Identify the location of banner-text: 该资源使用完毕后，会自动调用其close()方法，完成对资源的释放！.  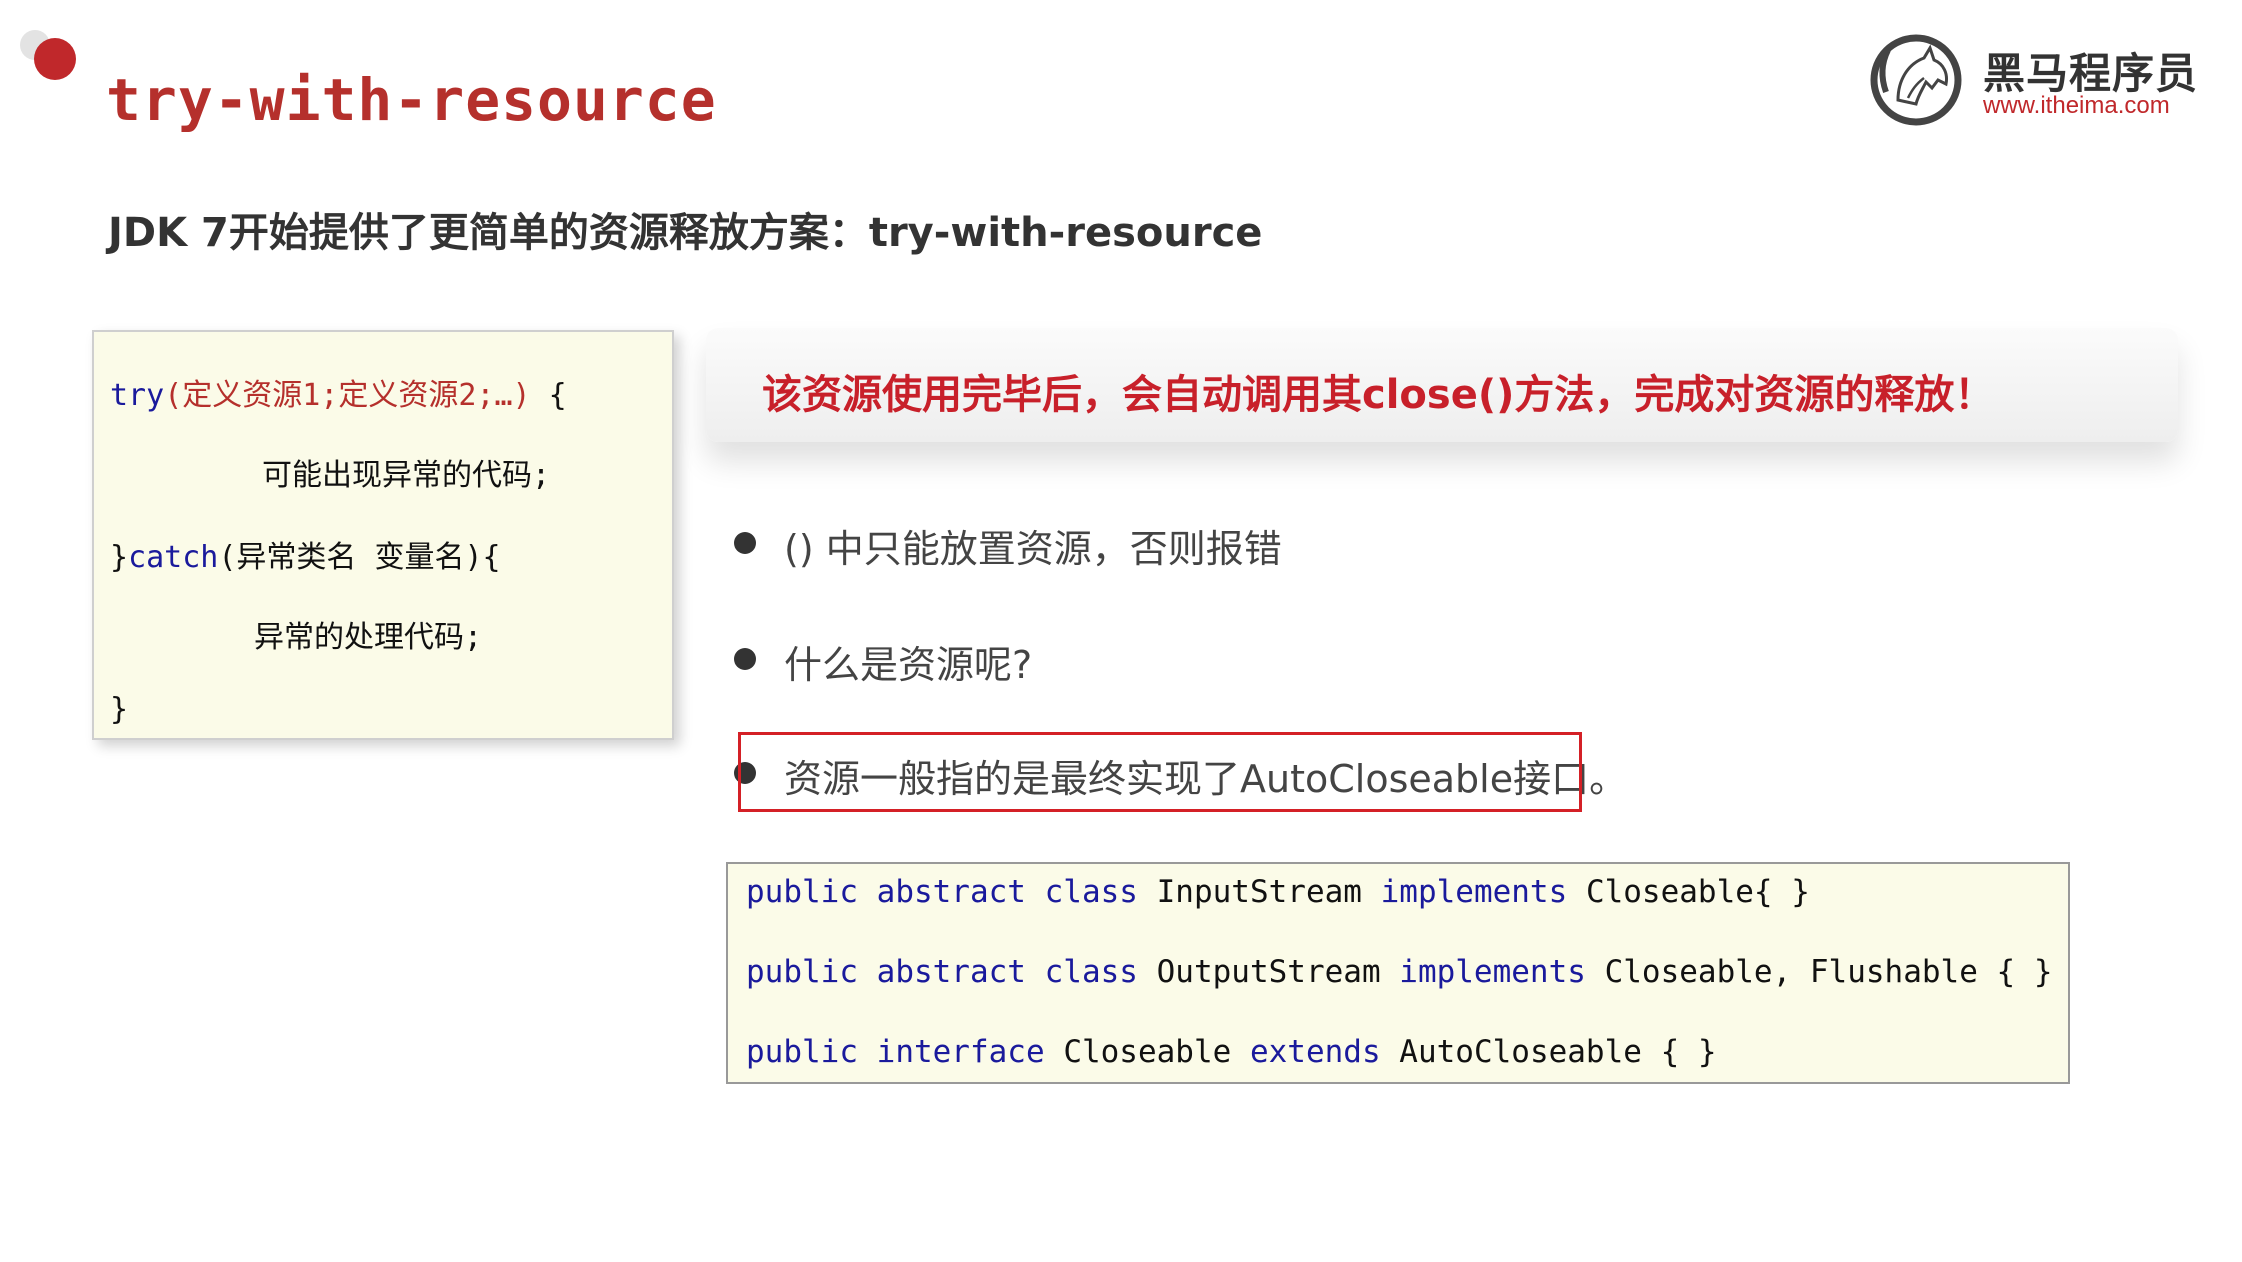
(1378, 395).